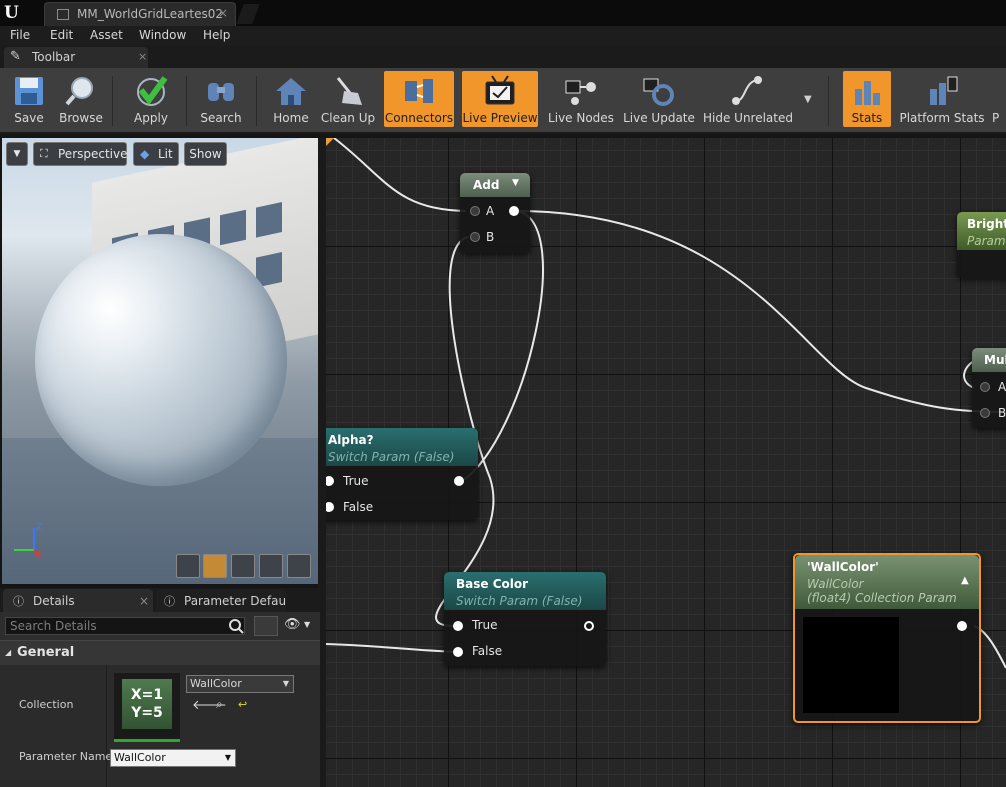  I want to click on clean-up-button: Clean Up, so click(348, 99).